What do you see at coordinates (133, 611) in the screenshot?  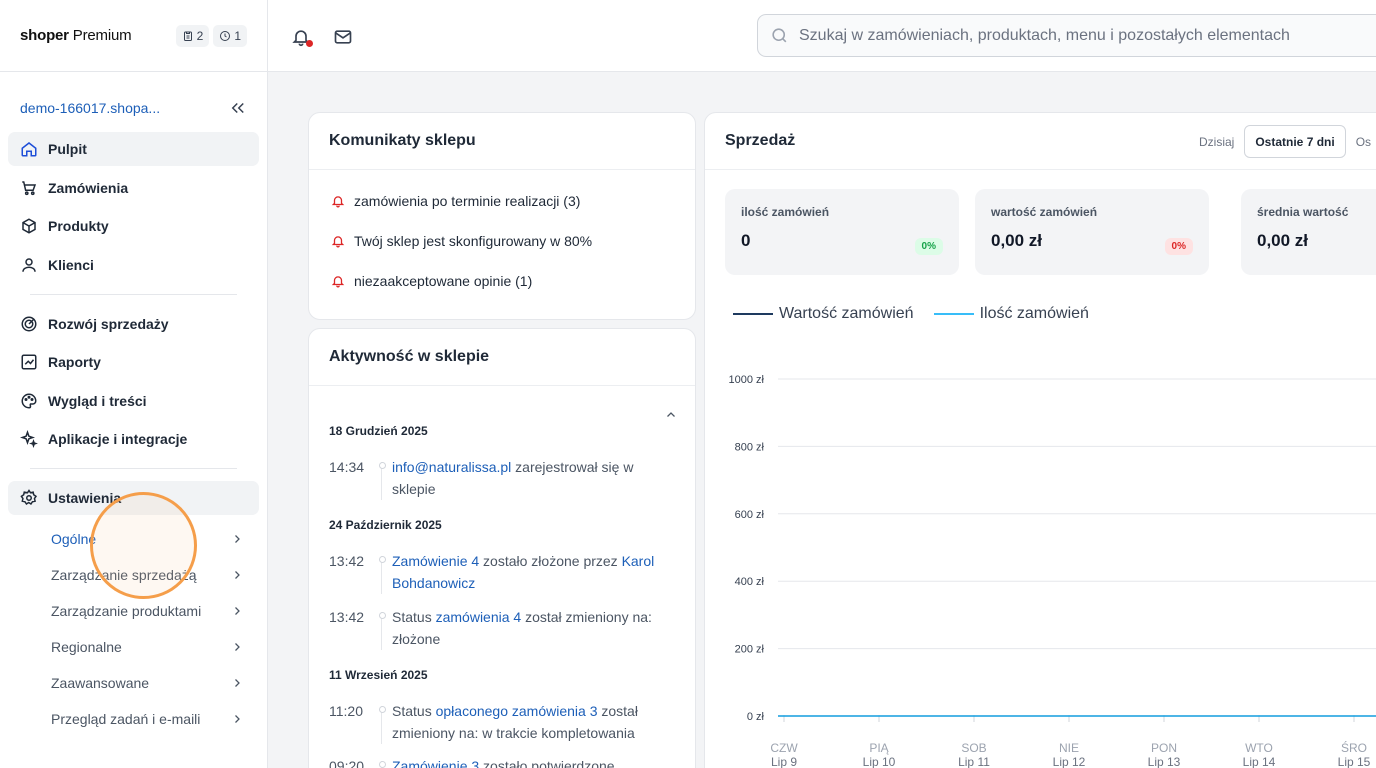 I see `settings-sub-zarzadzanie-produktami: Zarządzanie produktami` at bounding box center [133, 611].